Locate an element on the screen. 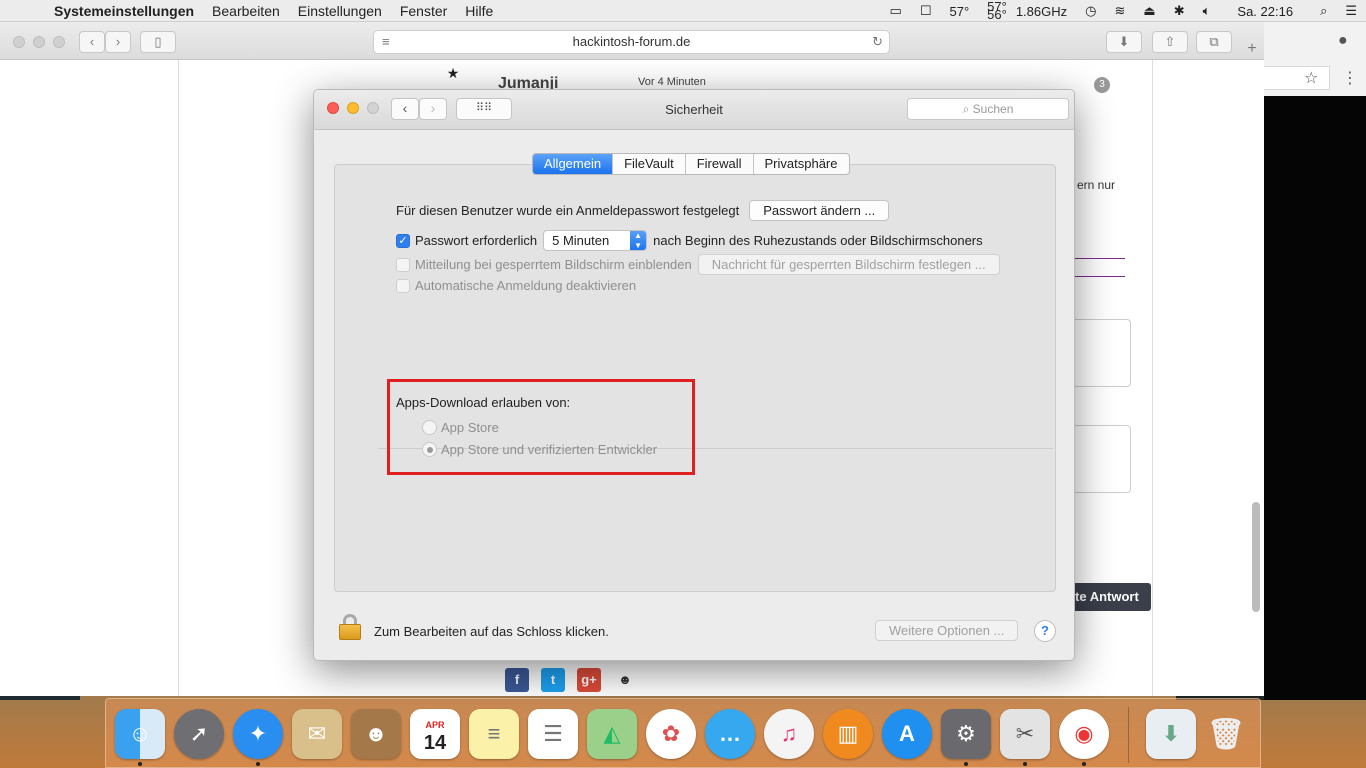  padlock-icon is located at coordinates (350, 627).